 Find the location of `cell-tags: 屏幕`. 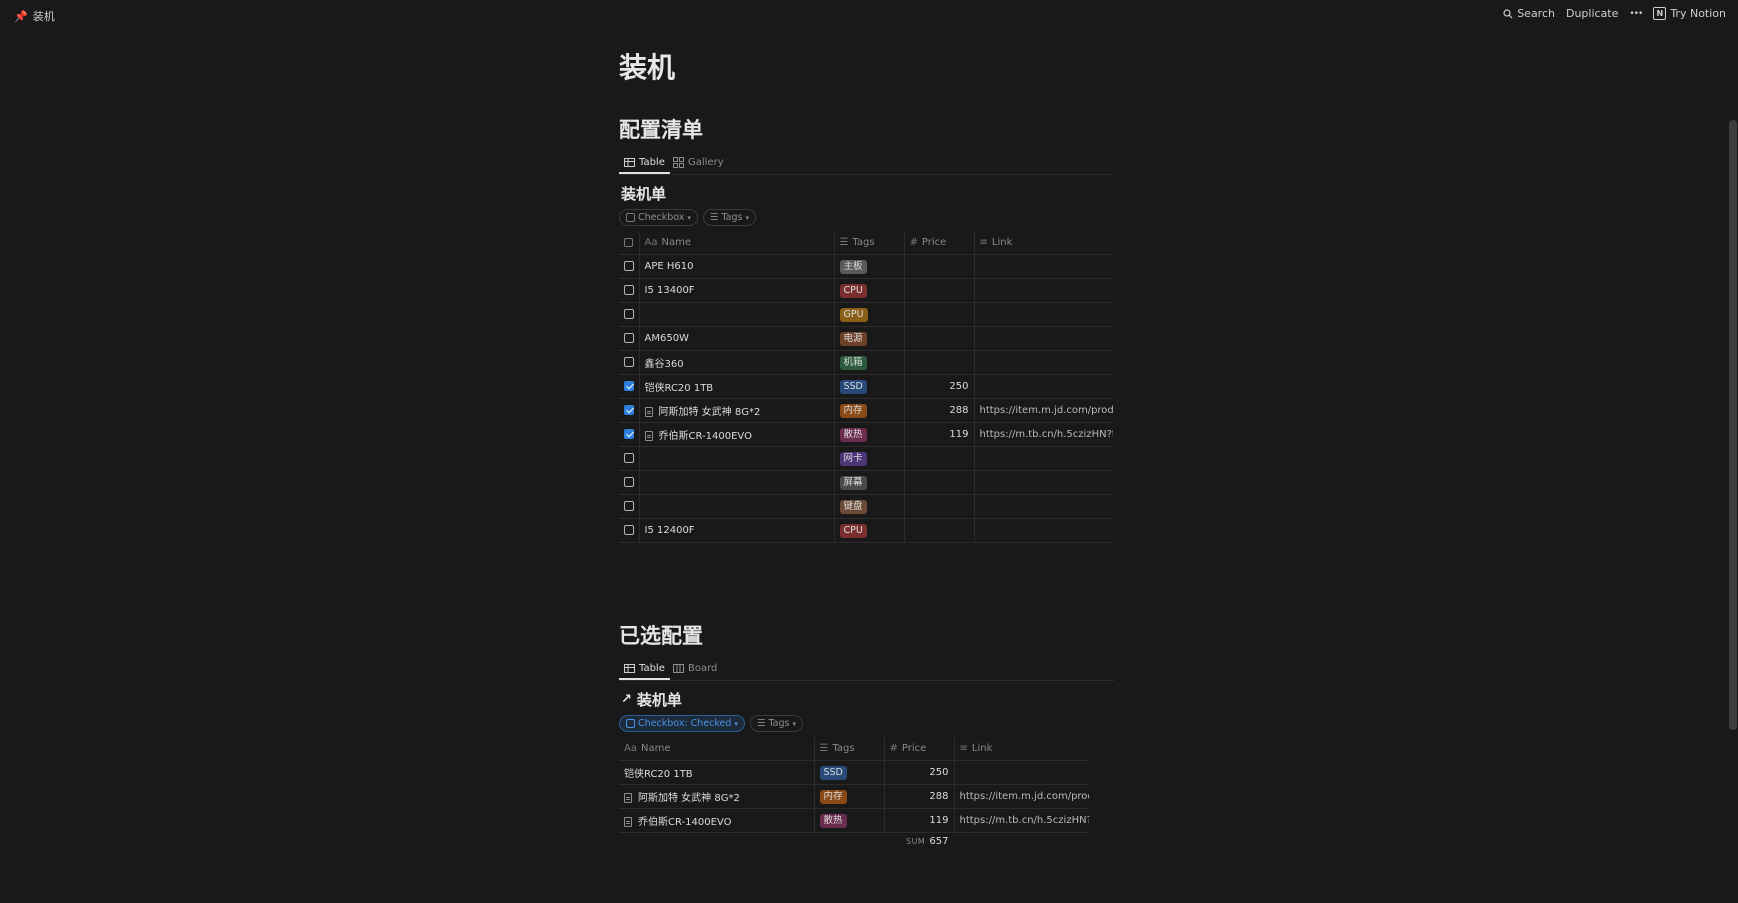

cell-tags: 屏幕 is located at coordinates (868, 482).